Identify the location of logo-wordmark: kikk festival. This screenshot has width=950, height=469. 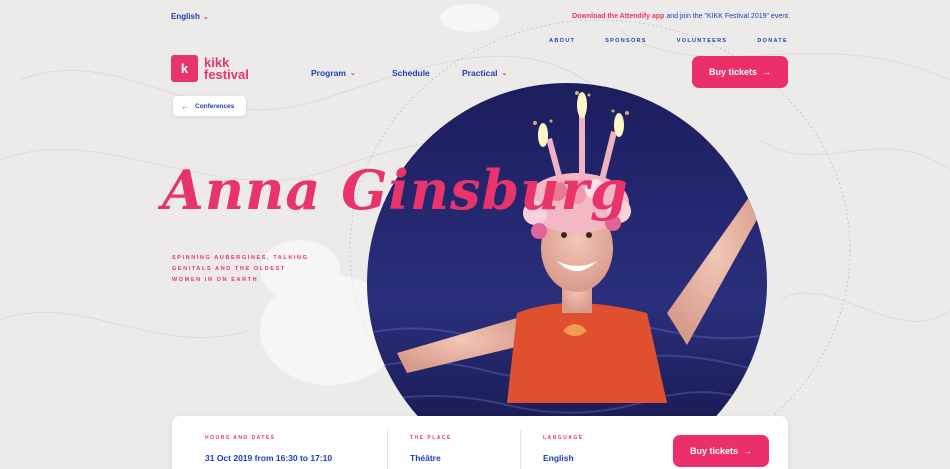
(226, 69).